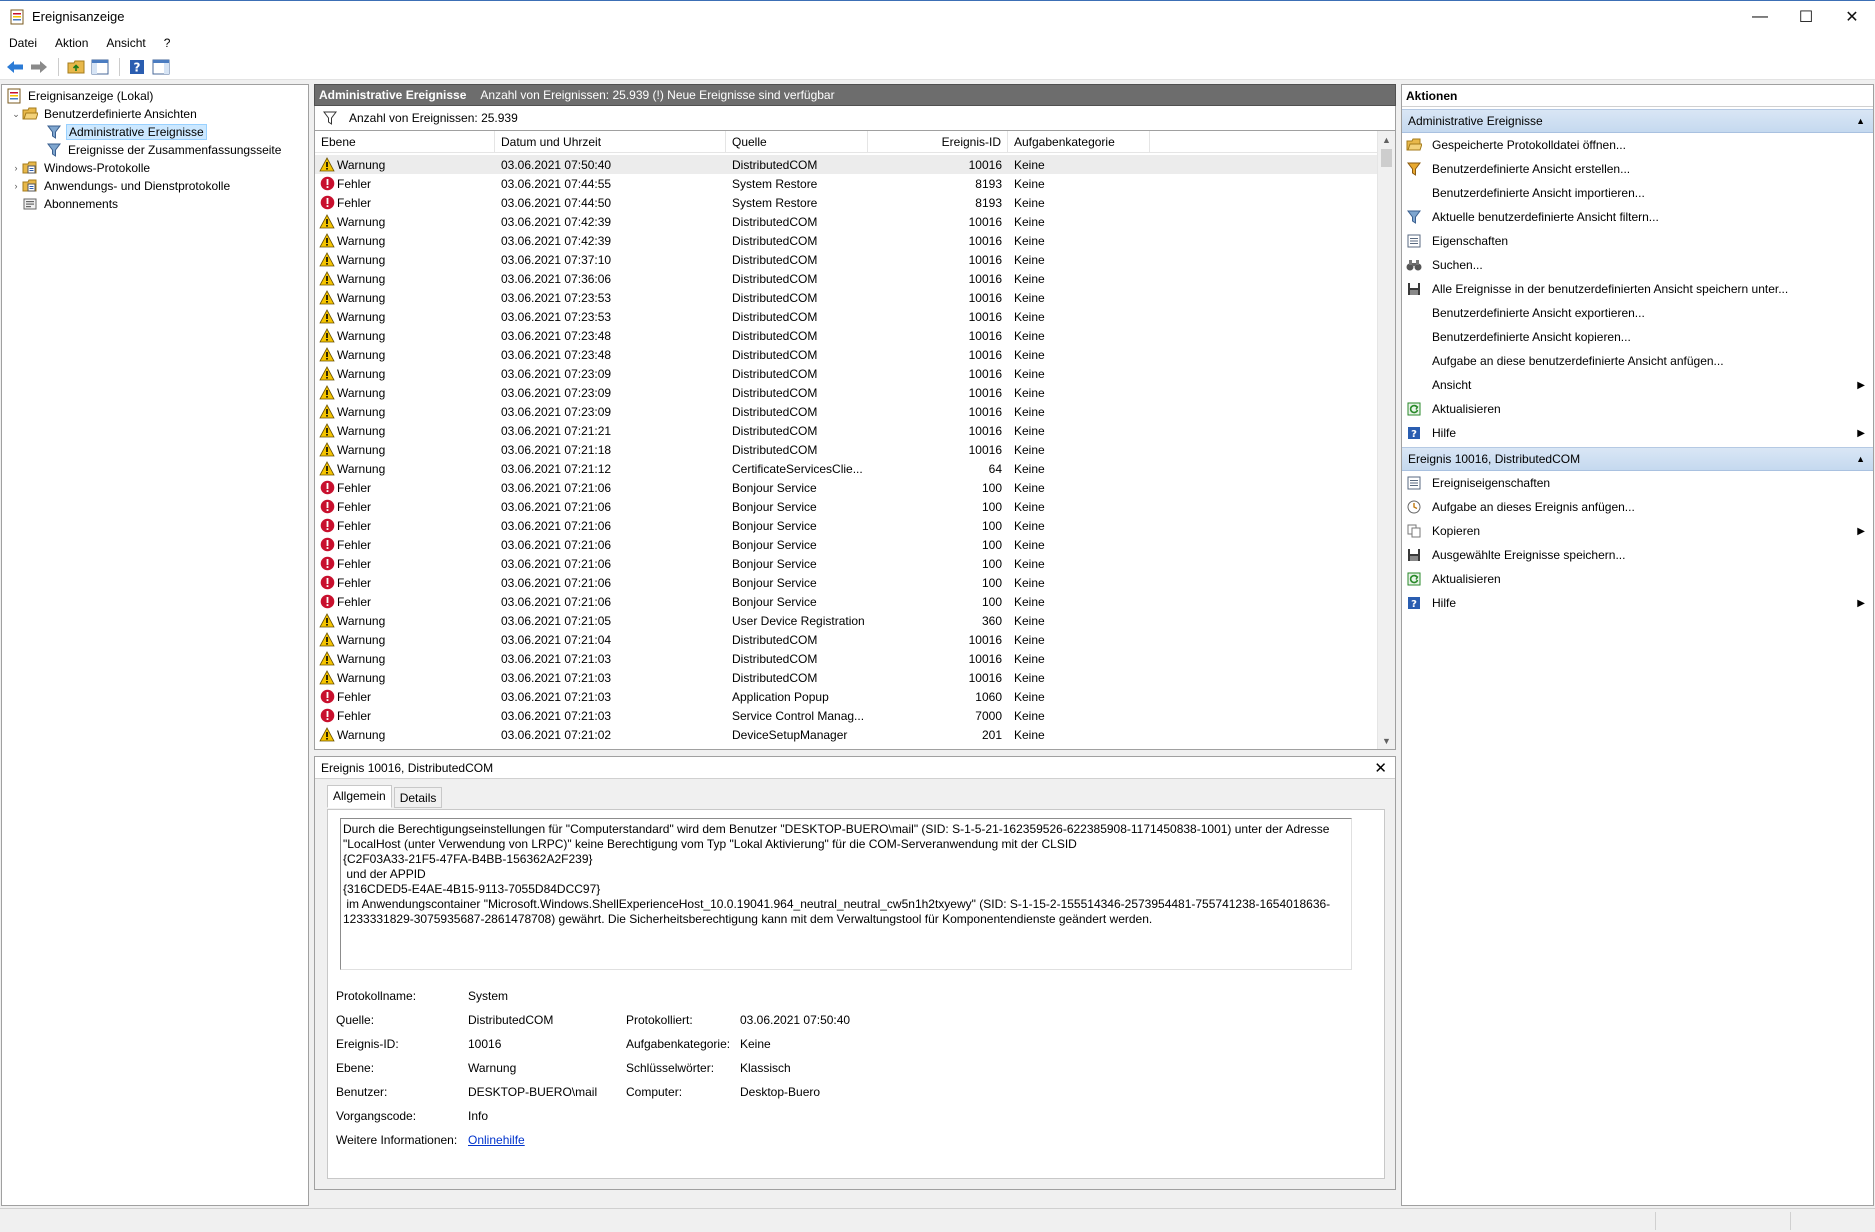 The width and height of the screenshot is (1875, 1232). Describe the element at coordinates (327, 659) in the screenshot. I see `warning-icon` at that location.